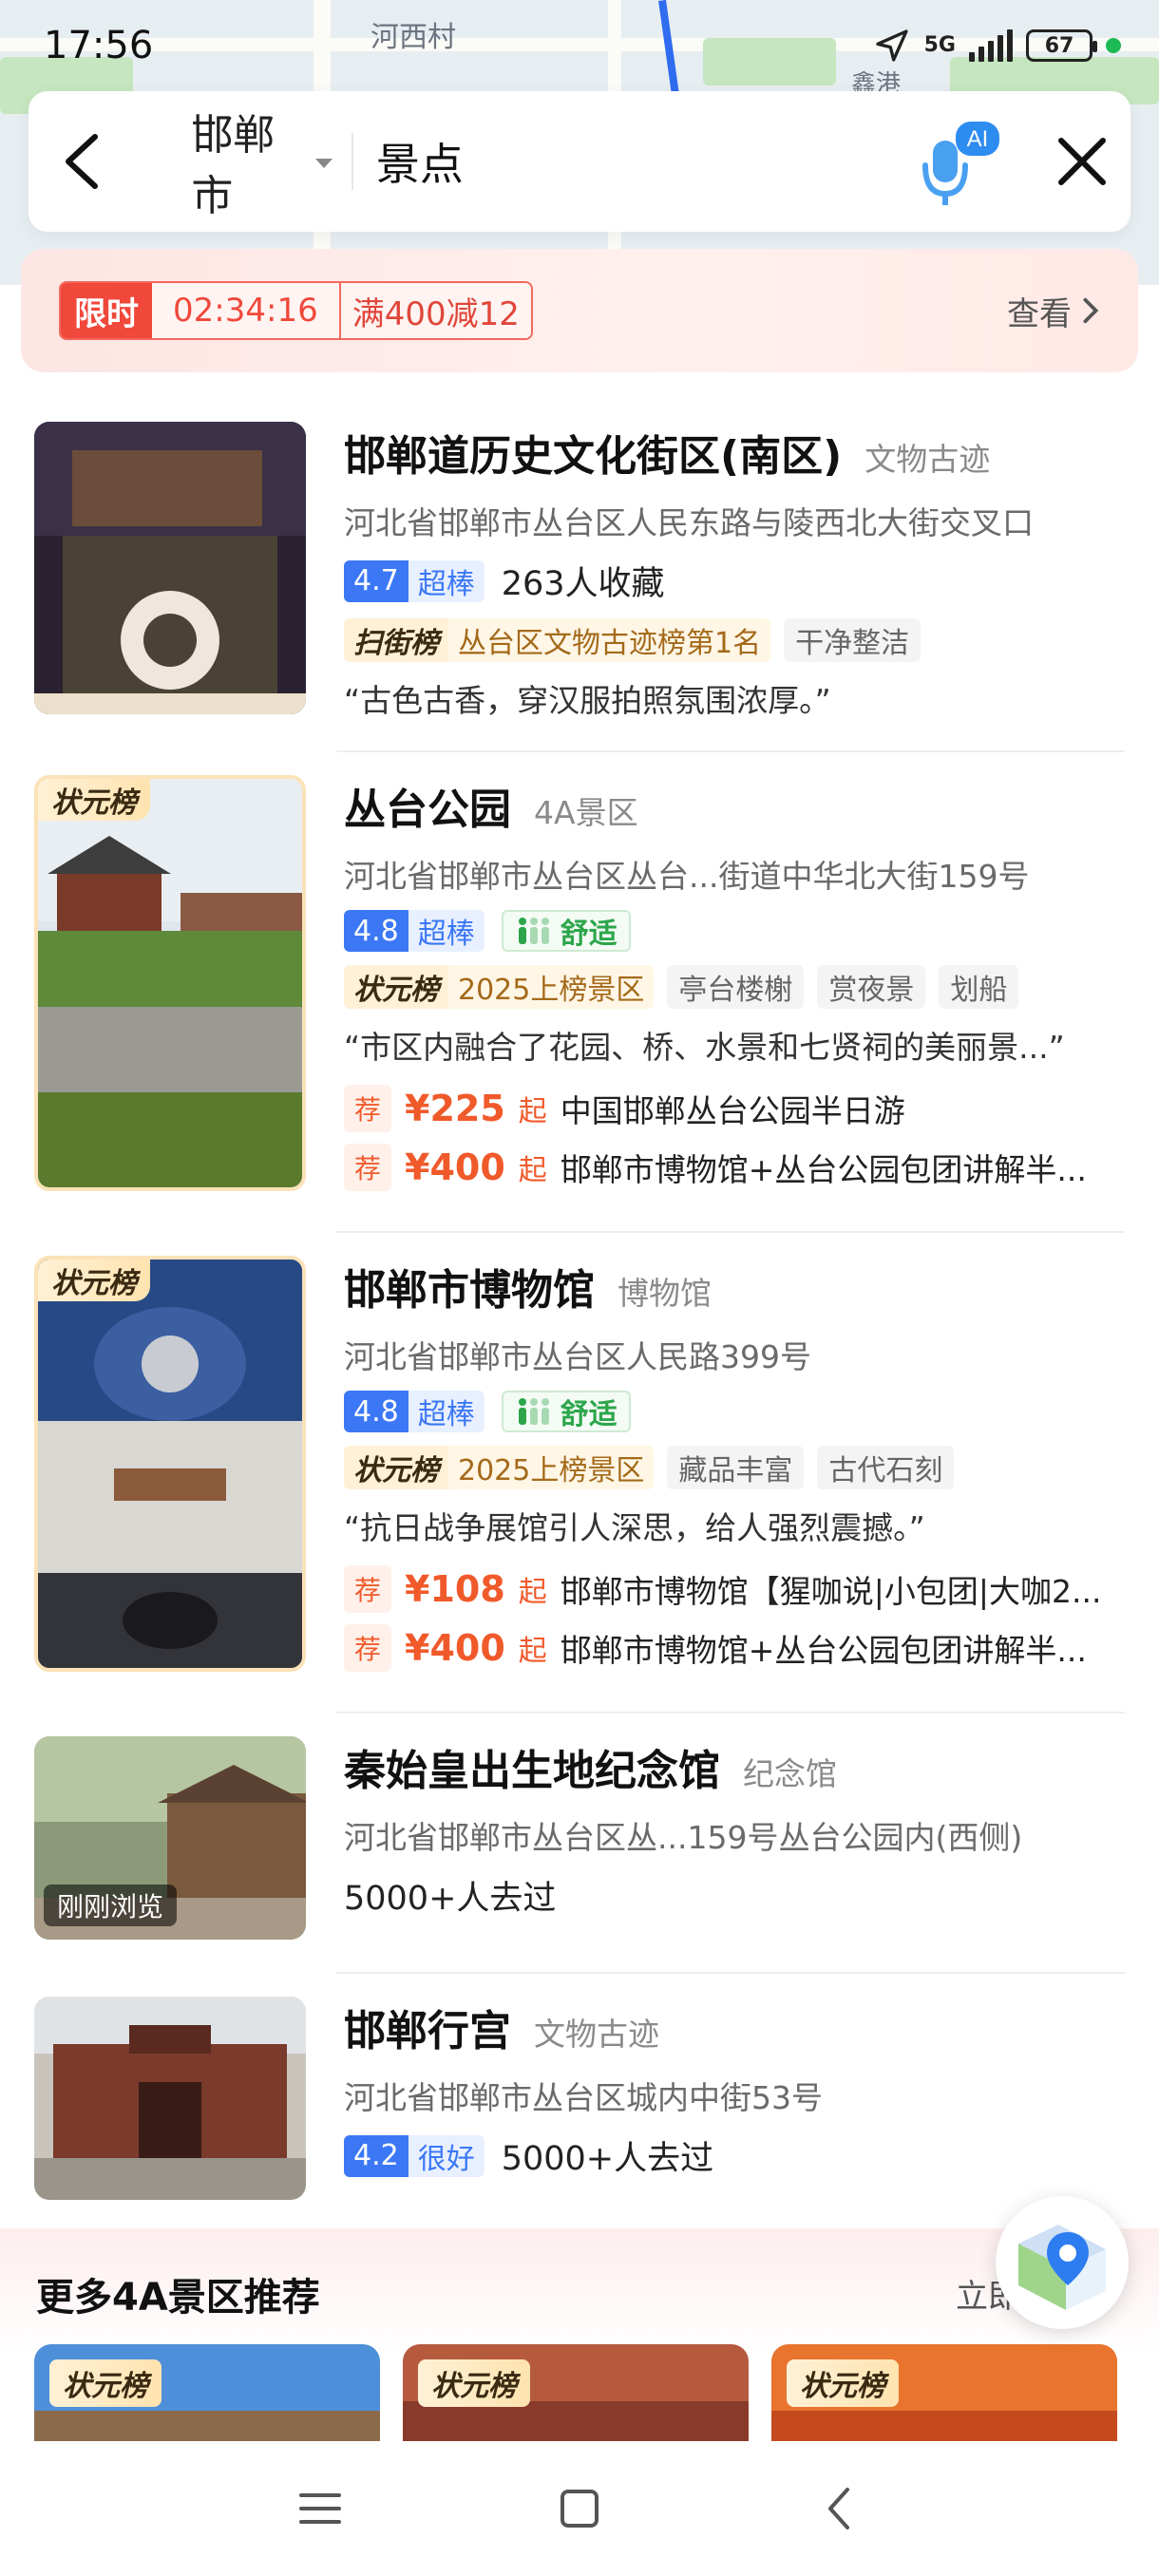 The width and height of the screenshot is (1159, 2576). I want to click on rank-tag-name: 扫街榜, so click(396, 640).